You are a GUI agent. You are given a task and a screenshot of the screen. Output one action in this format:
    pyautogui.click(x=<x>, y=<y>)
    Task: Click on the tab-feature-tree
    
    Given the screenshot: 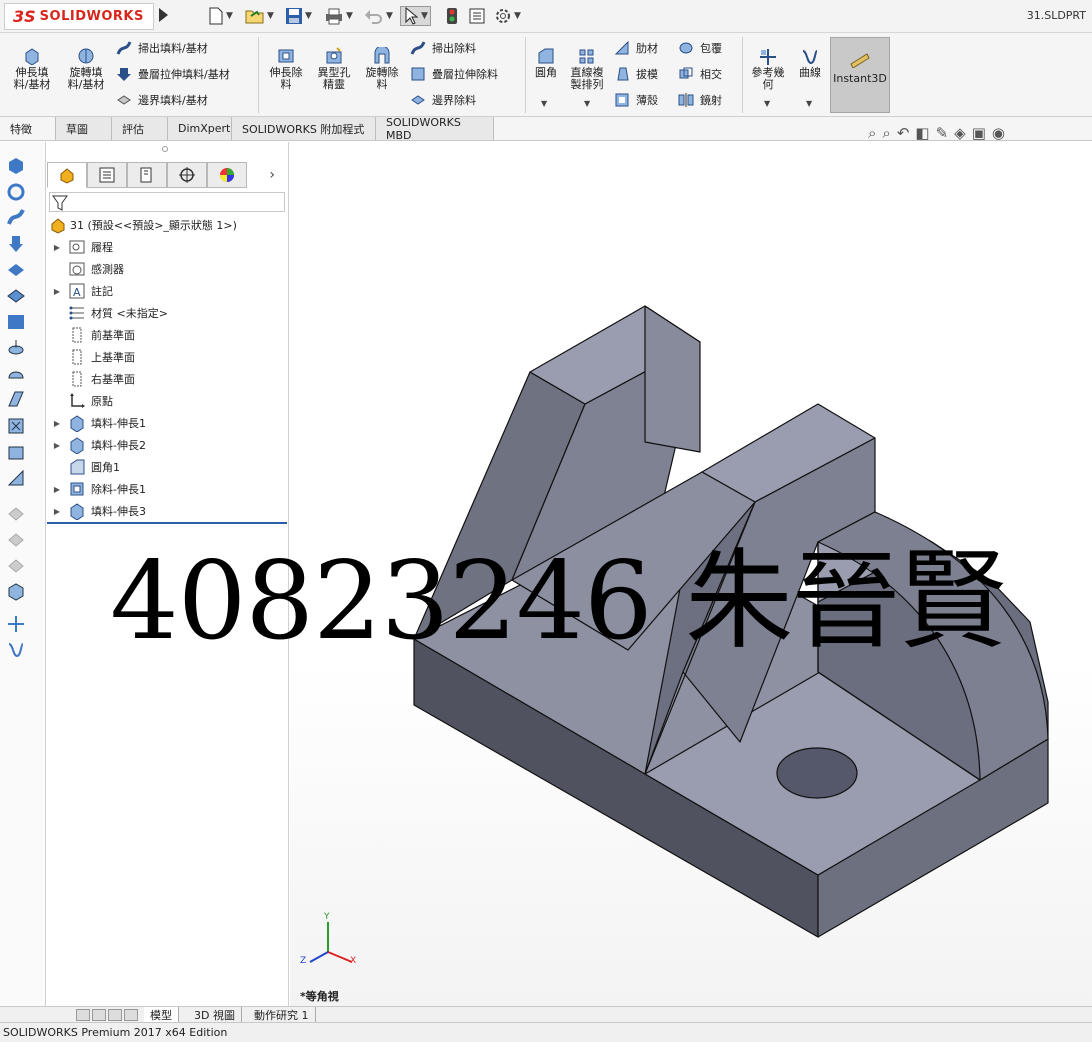 What is the action you would take?
    pyautogui.click(x=67, y=175)
    